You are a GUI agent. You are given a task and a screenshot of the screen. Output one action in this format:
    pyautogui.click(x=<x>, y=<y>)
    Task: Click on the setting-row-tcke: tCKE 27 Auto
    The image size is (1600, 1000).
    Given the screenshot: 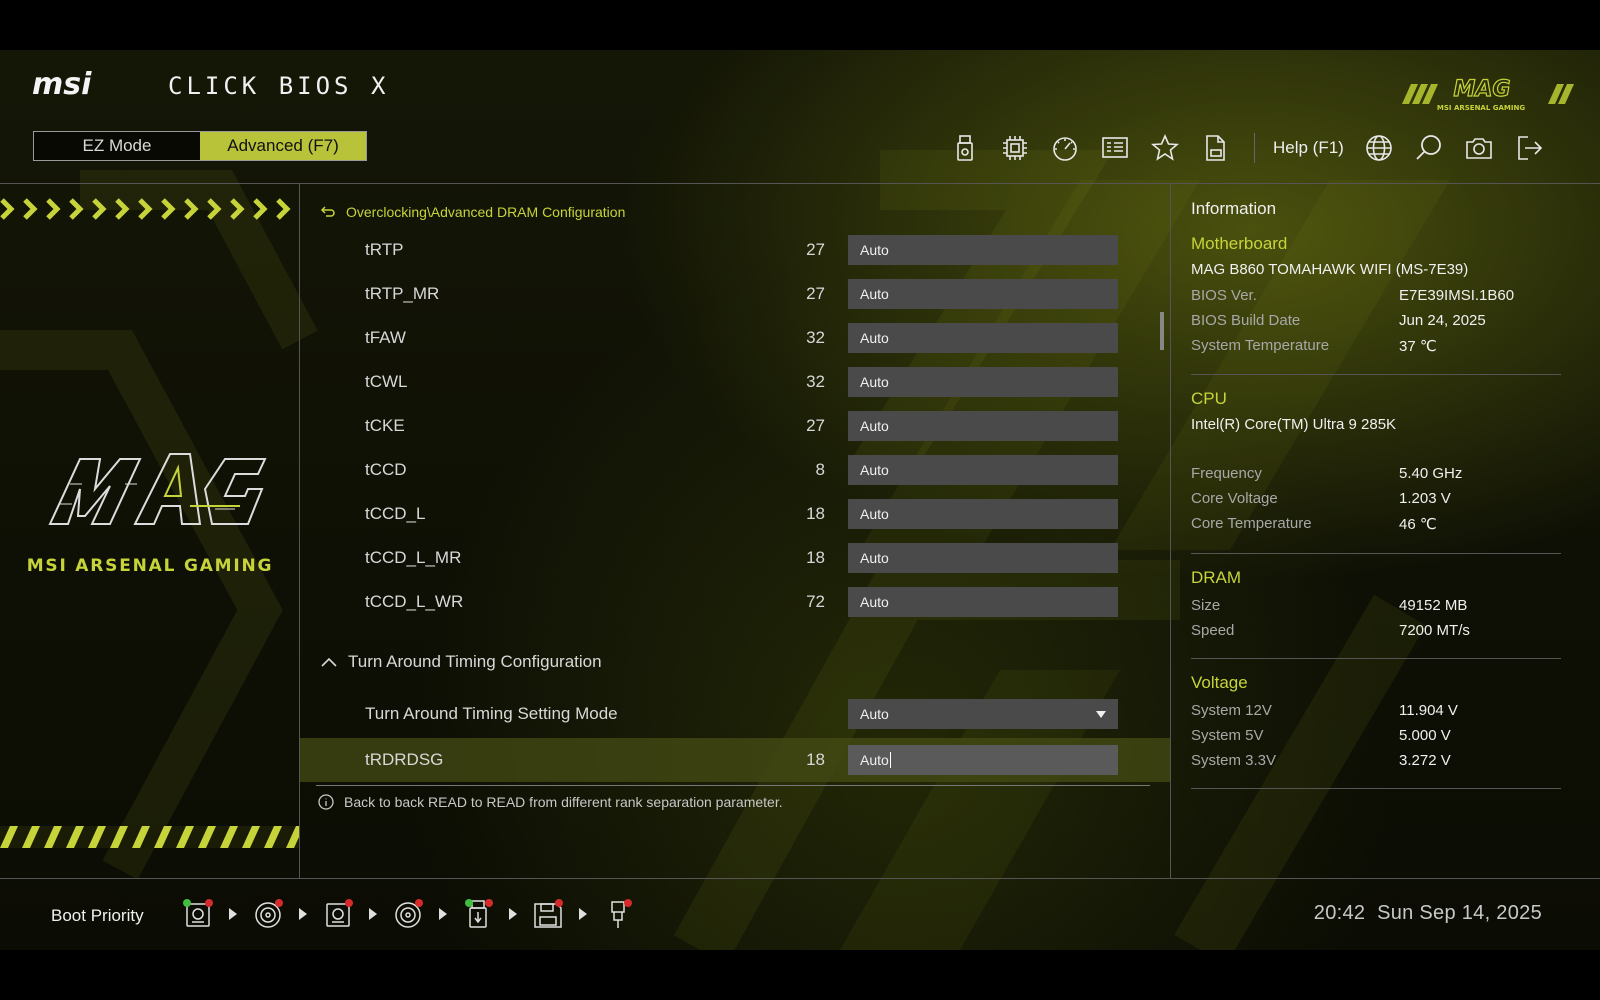 What is the action you would take?
    pyautogui.click(x=735, y=426)
    